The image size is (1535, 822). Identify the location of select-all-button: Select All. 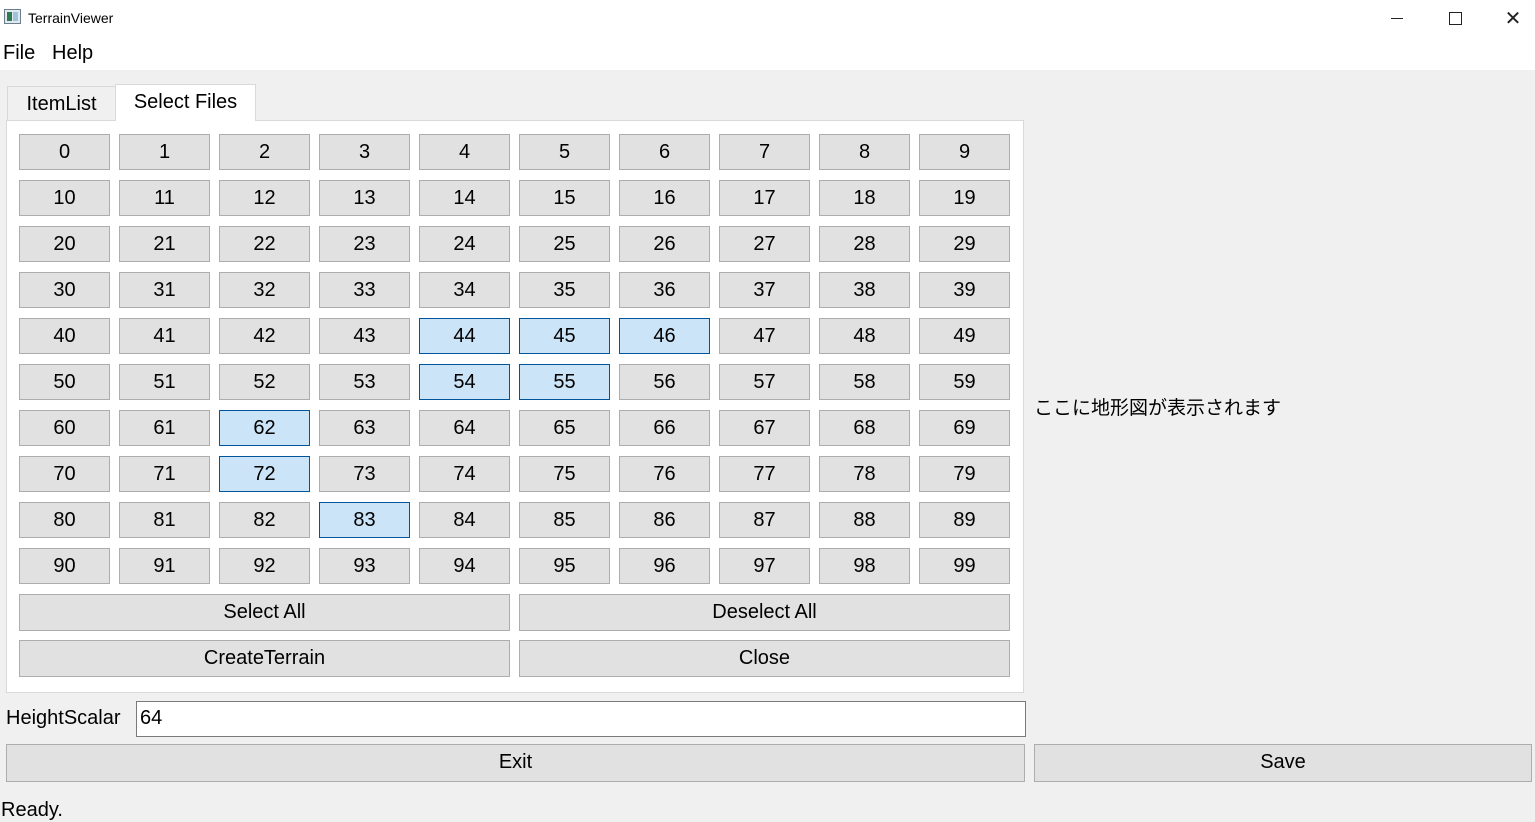
(264, 612).